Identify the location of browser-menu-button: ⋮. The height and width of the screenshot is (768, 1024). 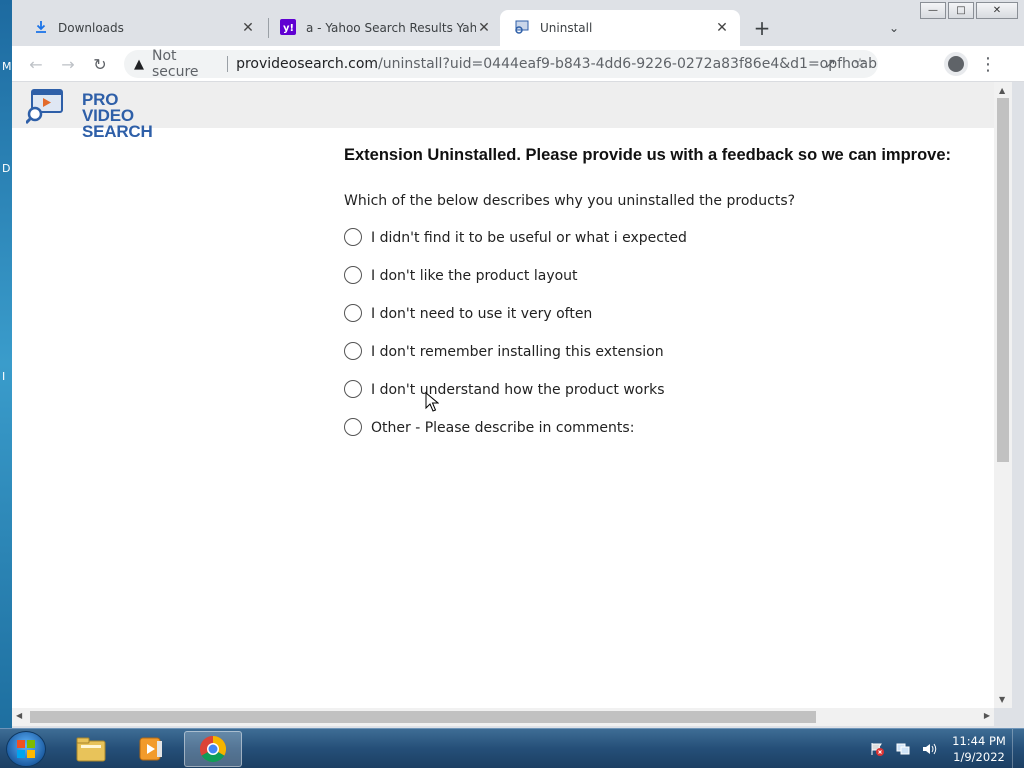
(988, 64).